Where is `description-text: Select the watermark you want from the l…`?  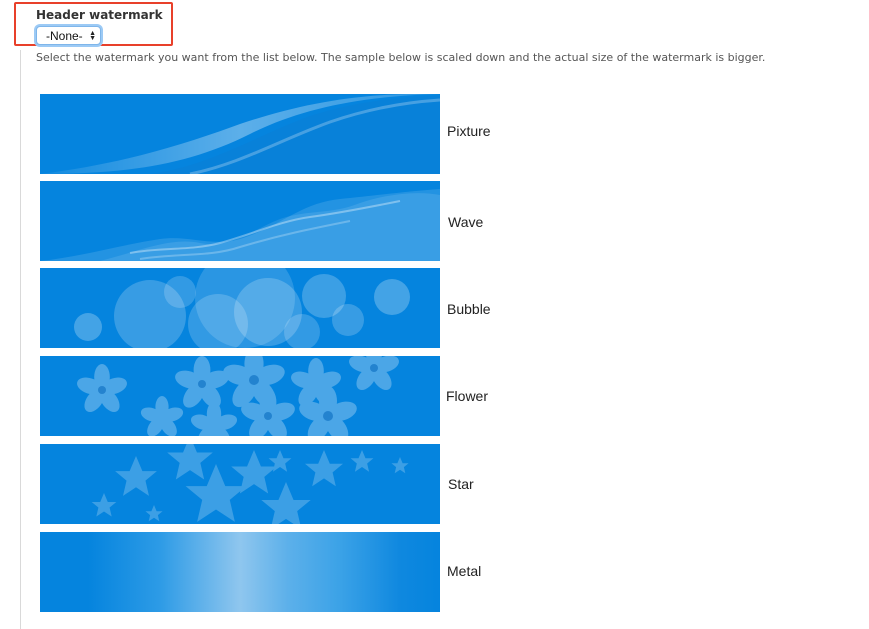
description-text: Select the watermark you want from the l… is located at coordinates (401, 57).